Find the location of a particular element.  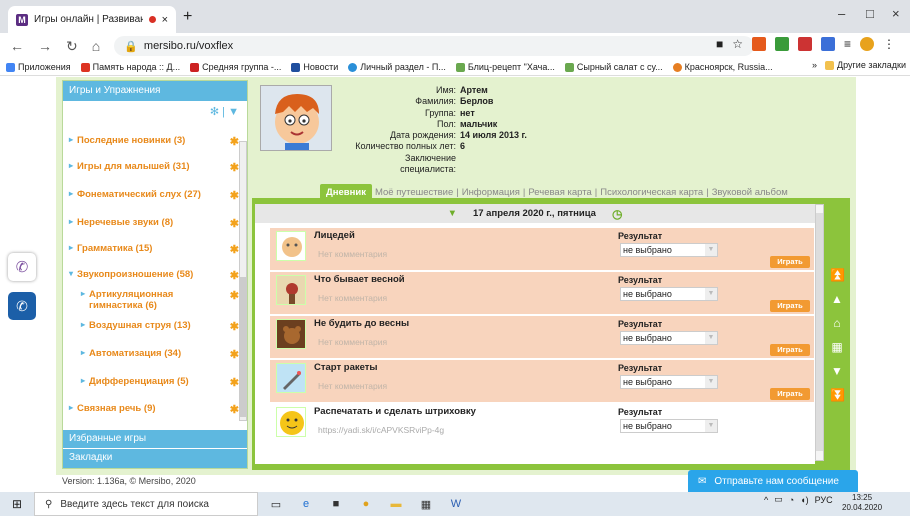

calendar-icon: ▦ is located at coordinates (837, 347).